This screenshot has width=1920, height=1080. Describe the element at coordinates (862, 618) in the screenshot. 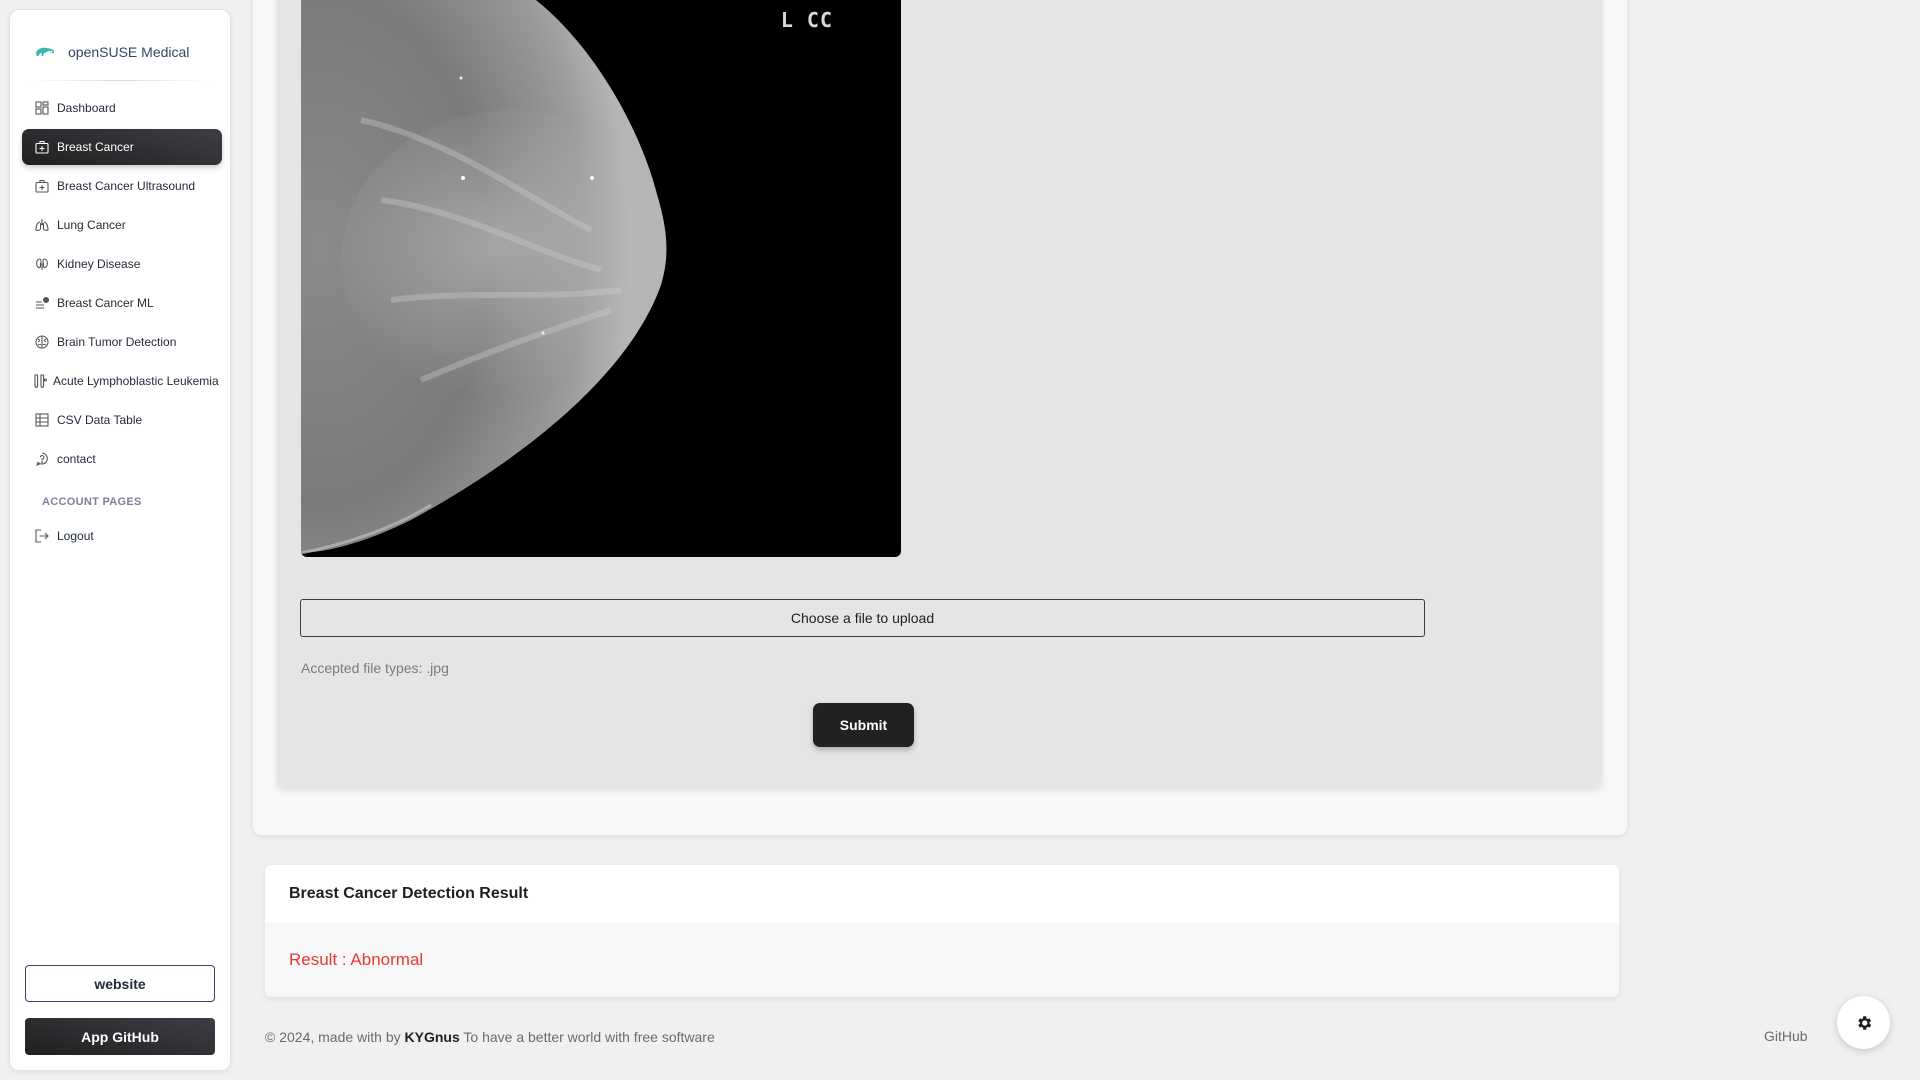

I see `file-upload-input: Choose a file to upload` at that location.